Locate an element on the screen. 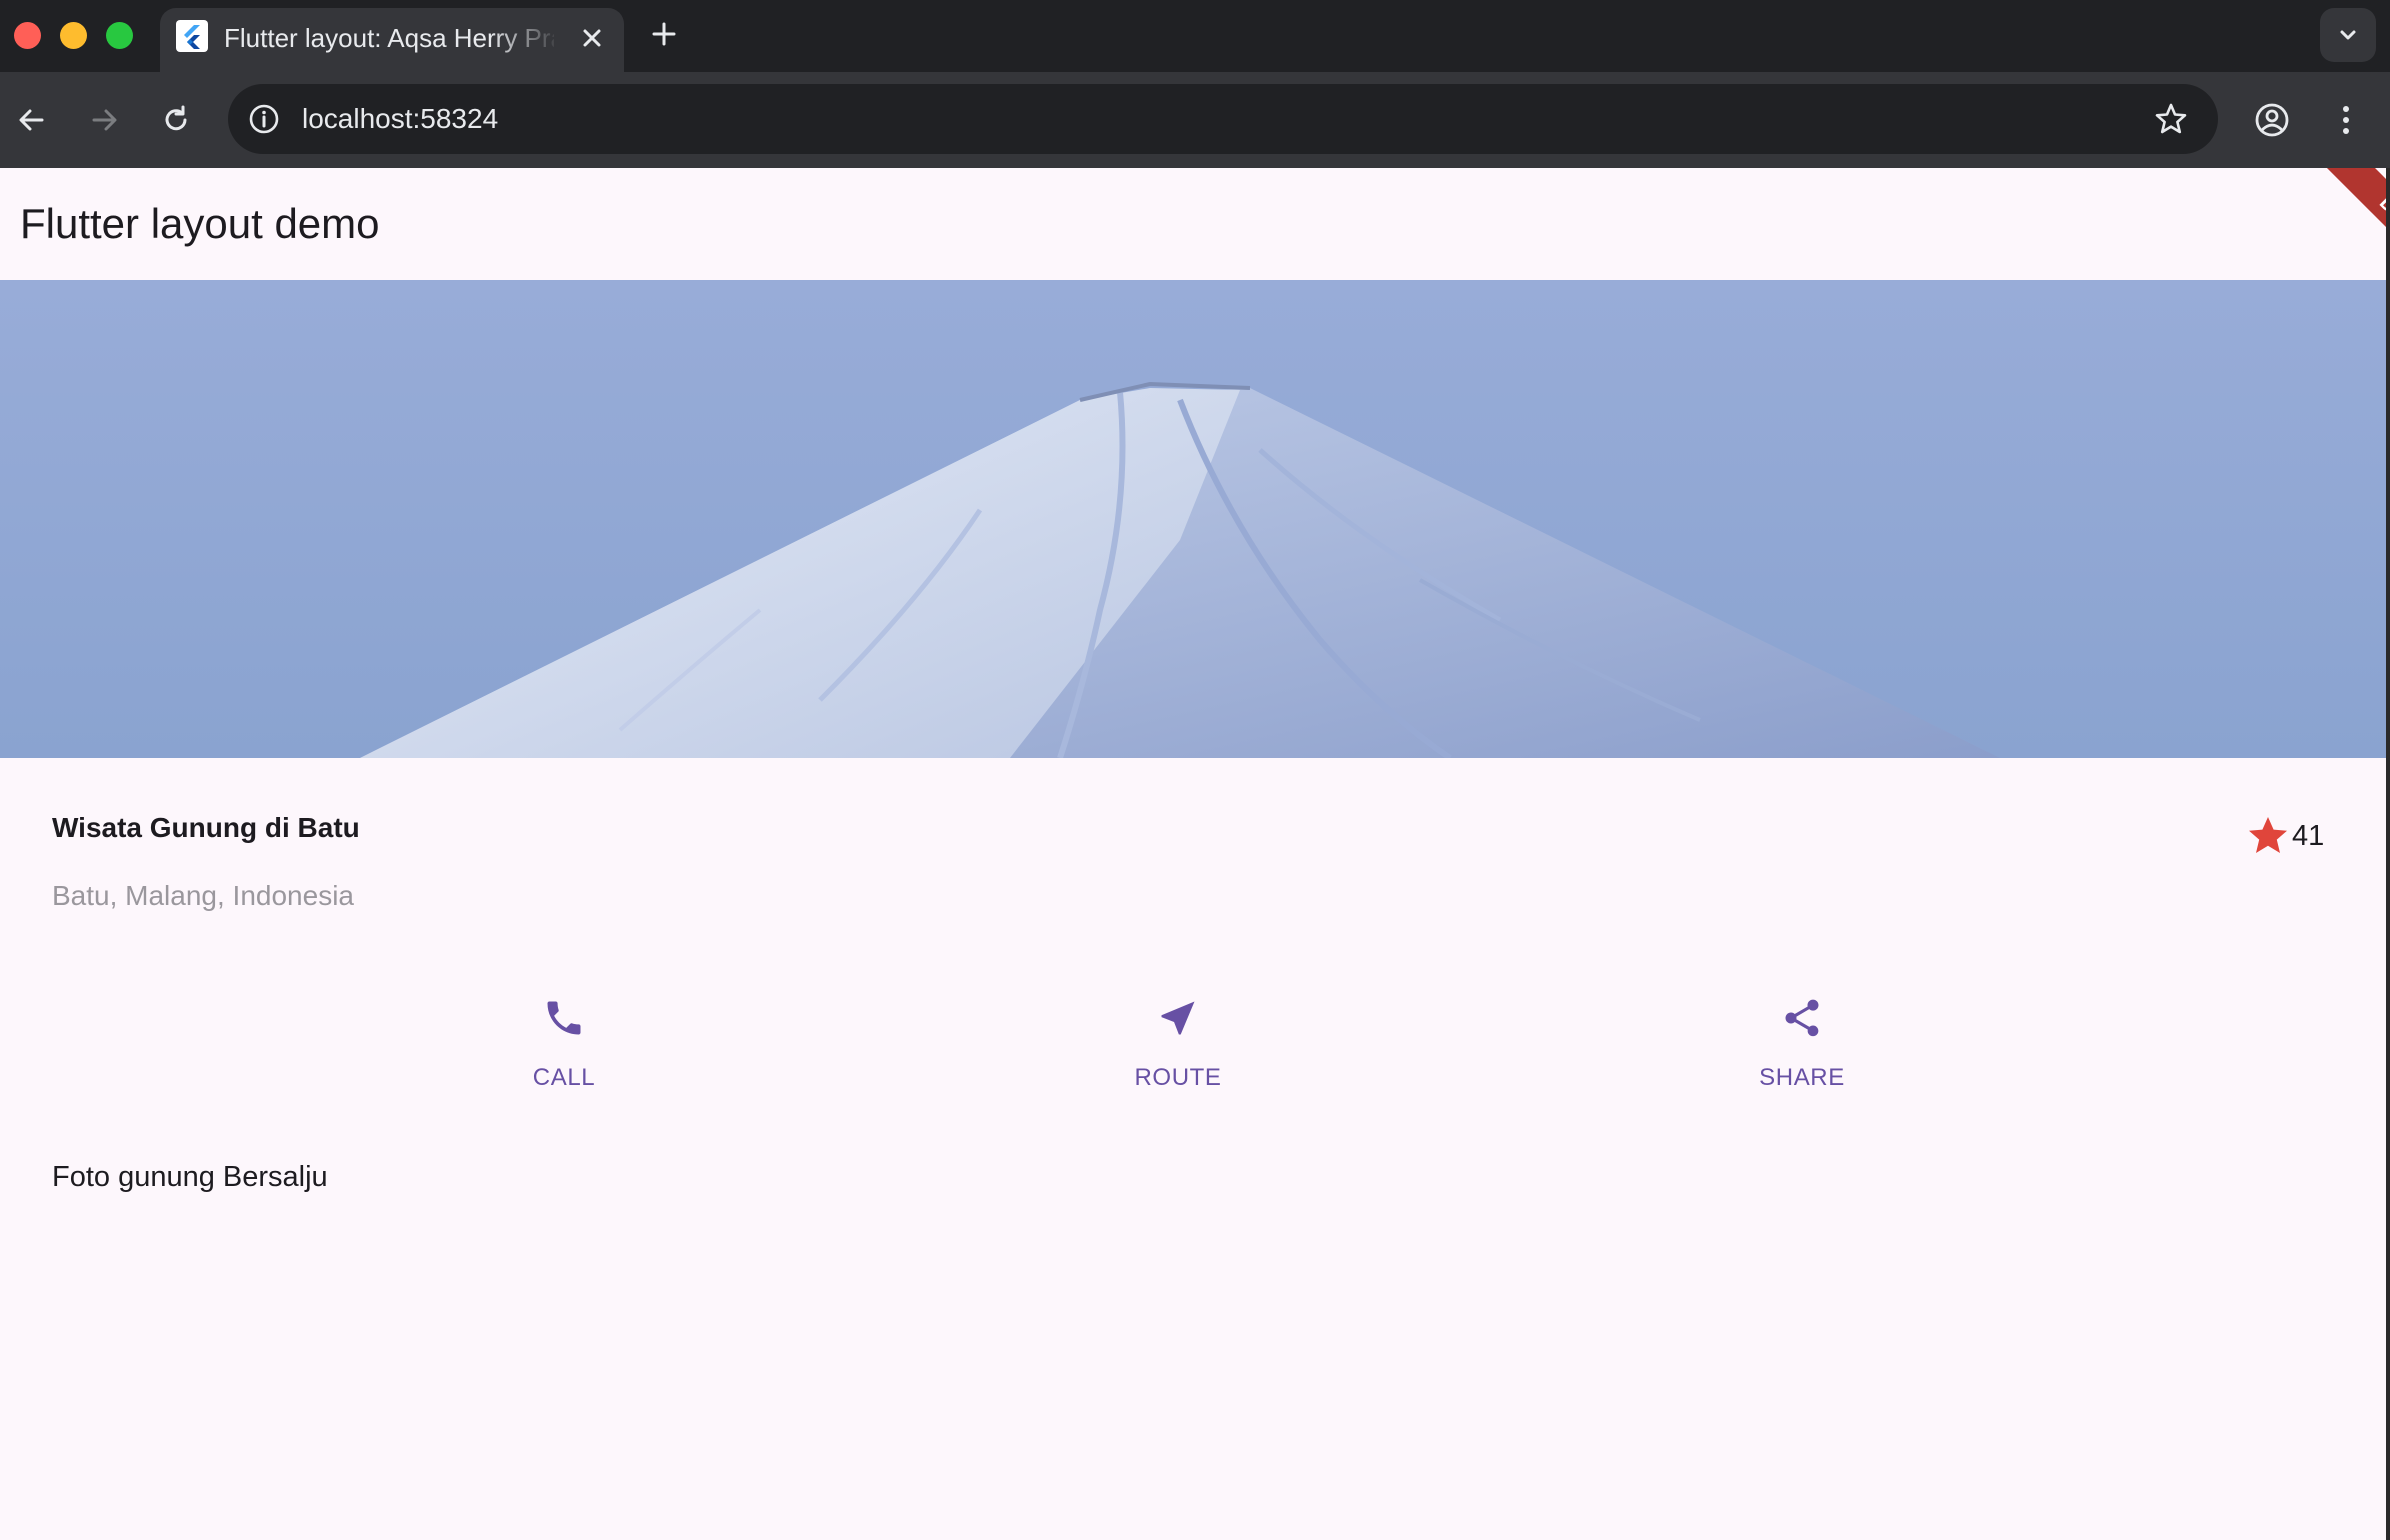  info-icon is located at coordinates (264, 119).